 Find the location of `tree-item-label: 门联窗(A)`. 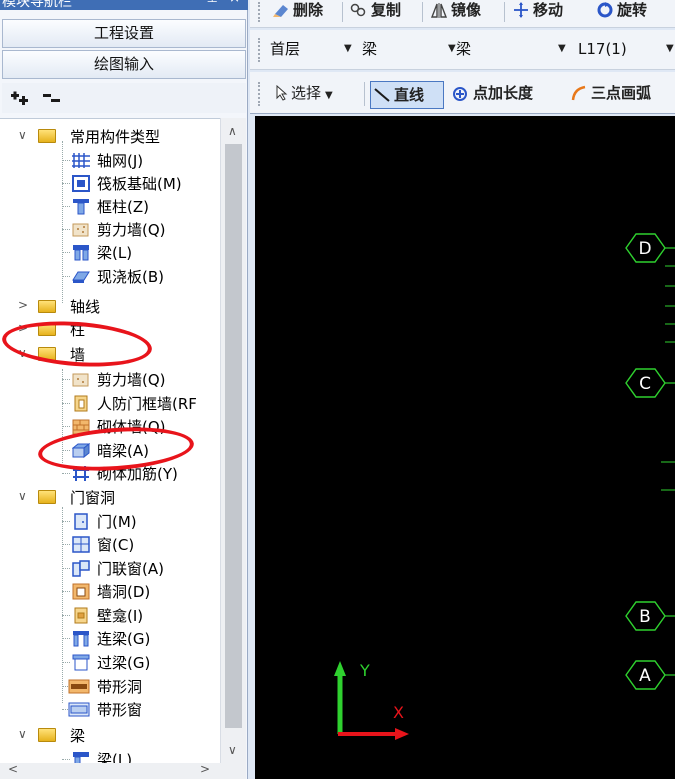

tree-item-label: 门联窗(A) is located at coordinates (130, 569).